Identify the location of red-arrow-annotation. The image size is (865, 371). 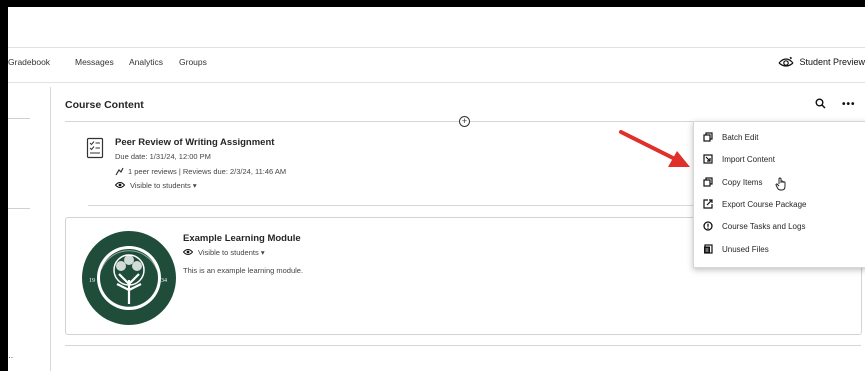
(654, 148).